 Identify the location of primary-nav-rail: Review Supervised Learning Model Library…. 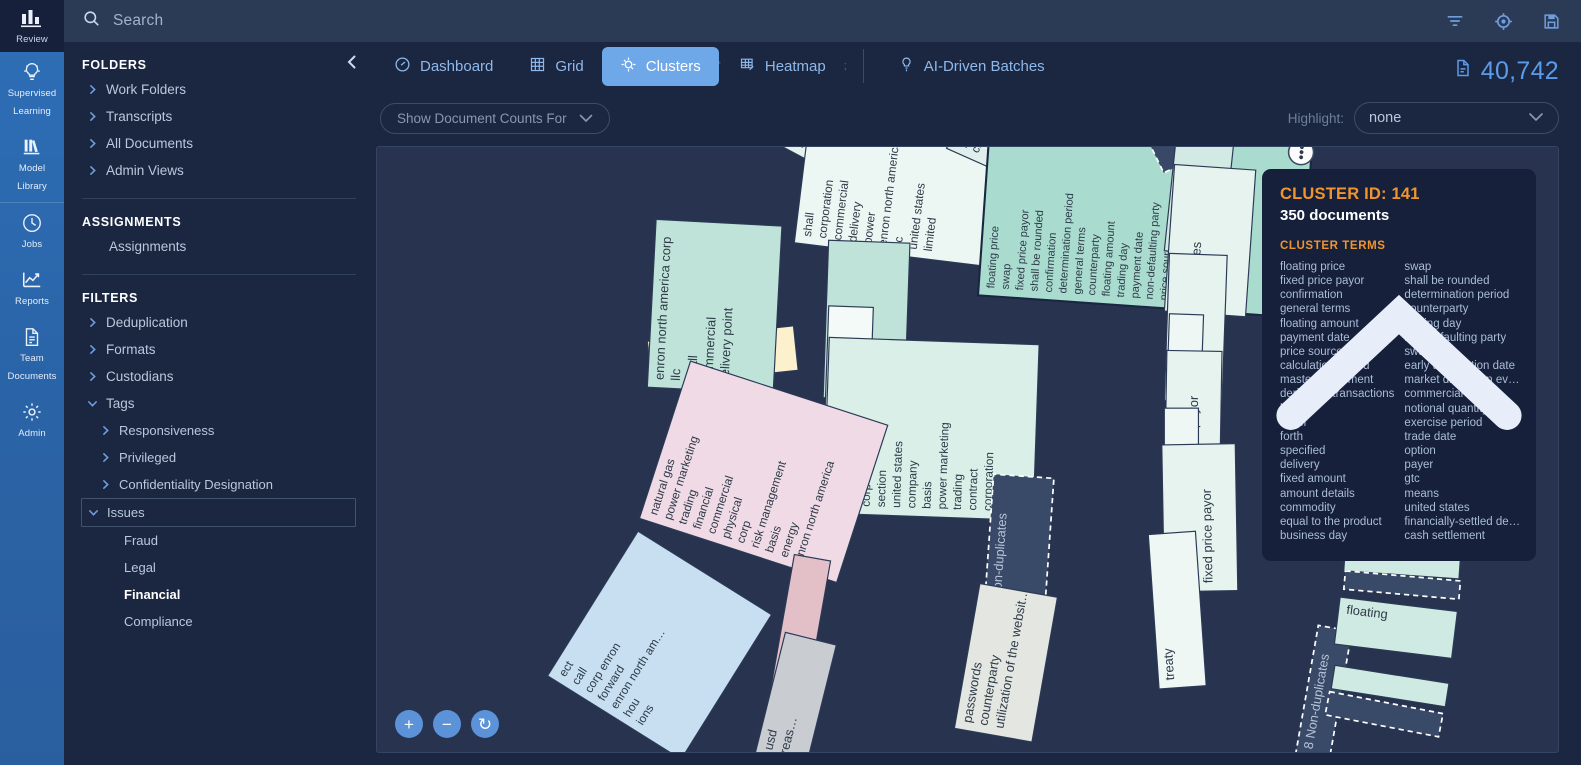
(32, 382).